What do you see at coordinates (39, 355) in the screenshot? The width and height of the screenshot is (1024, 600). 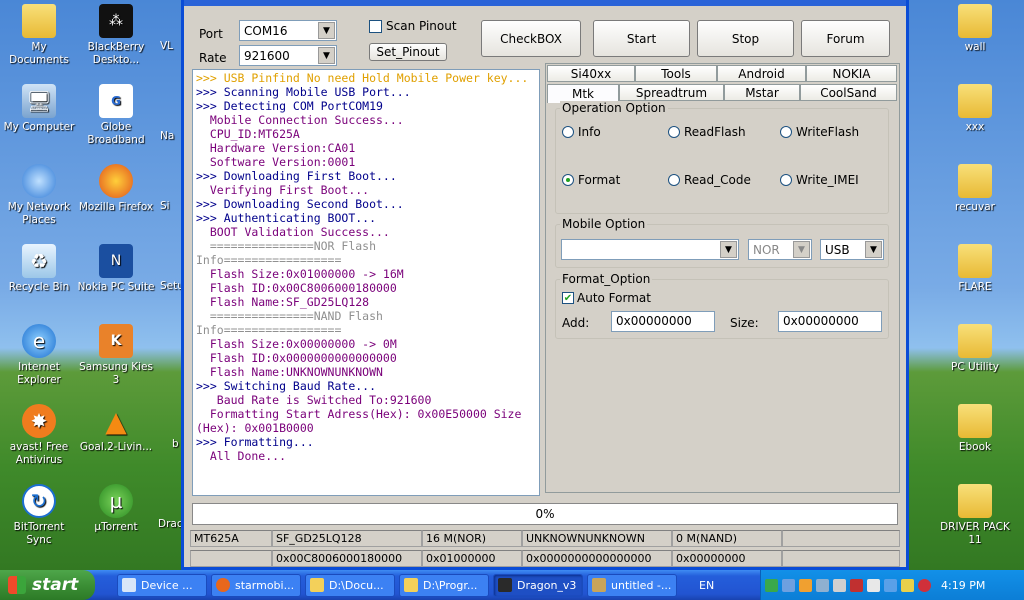 I see `desktop-icon-internet-explorer: e Internet Explorer` at bounding box center [39, 355].